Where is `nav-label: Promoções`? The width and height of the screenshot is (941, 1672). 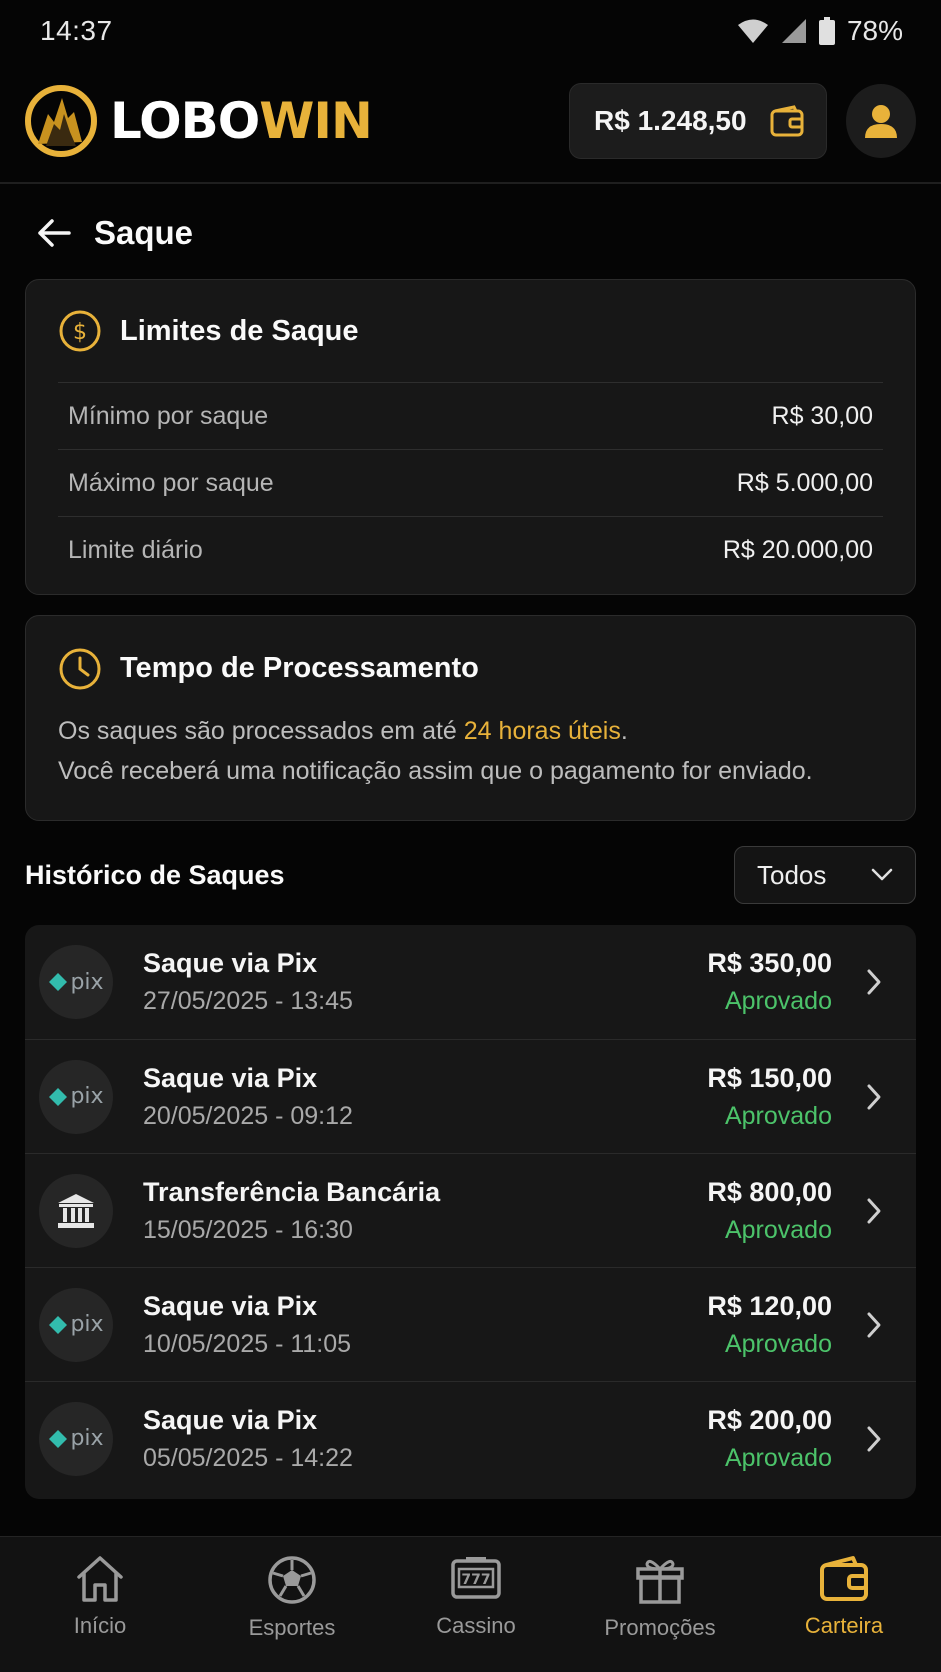 nav-label: Promoções is located at coordinates (660, 1627).